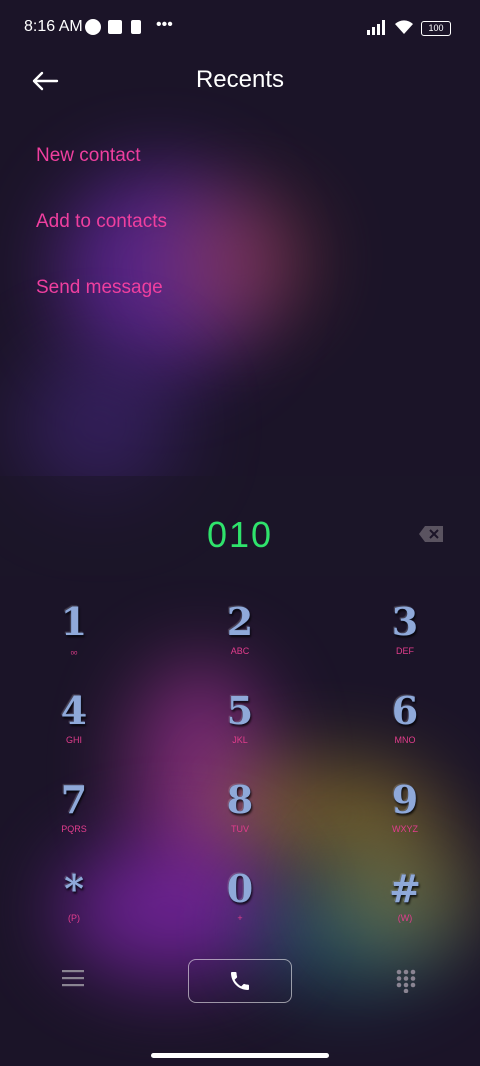  I want to click on call-button, so click(240, 981).